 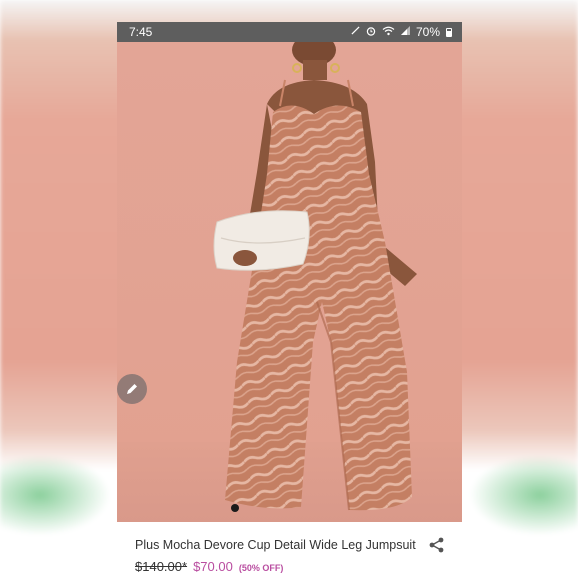 What do you see at coordinates (449, 32) in the screenshot?
I see `battery-icon` at bounding box center [449, 32].